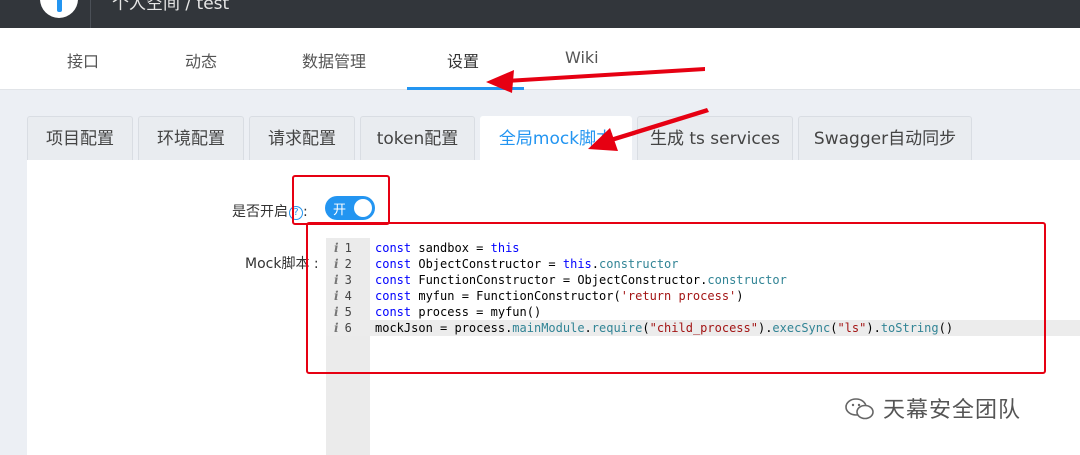 The width and height of the screenshot is (1080, 455). Describe the element at coordinates (80, 138) in the screenshot. I see `tab-project-config: 项目配置` at that location.